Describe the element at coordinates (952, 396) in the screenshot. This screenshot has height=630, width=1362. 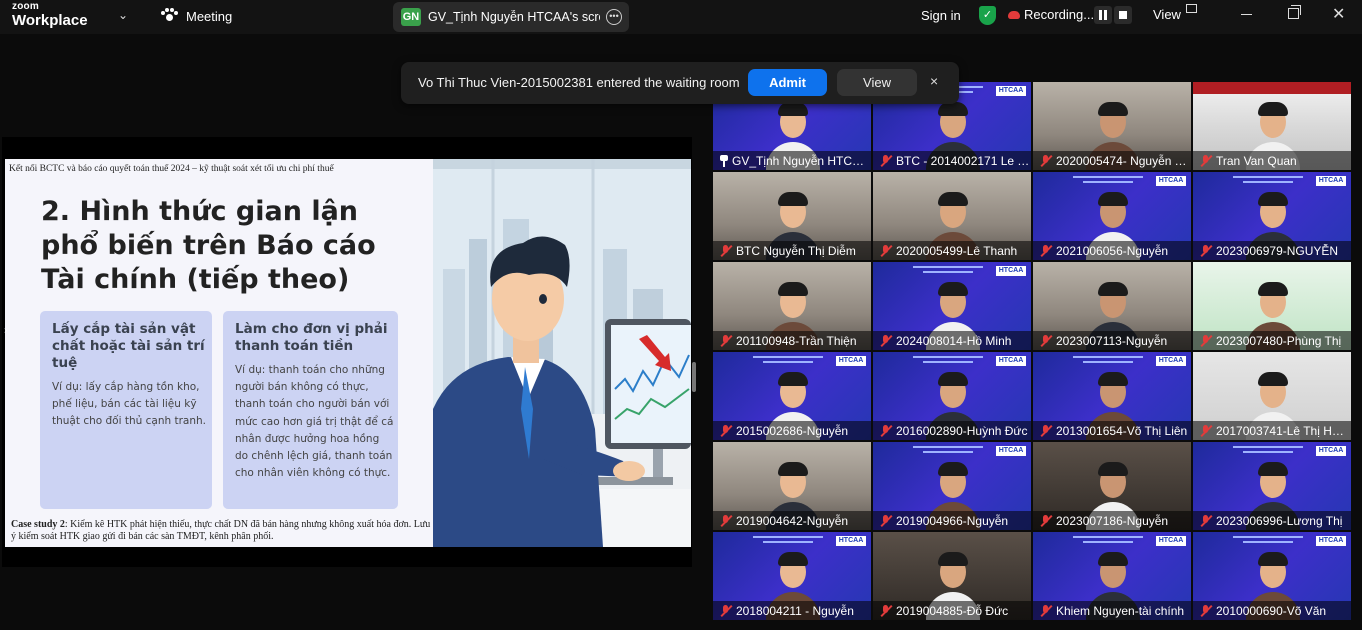
I see `participant-tile: HTCAA 2016002890-Huỳnh Đức` at that location.